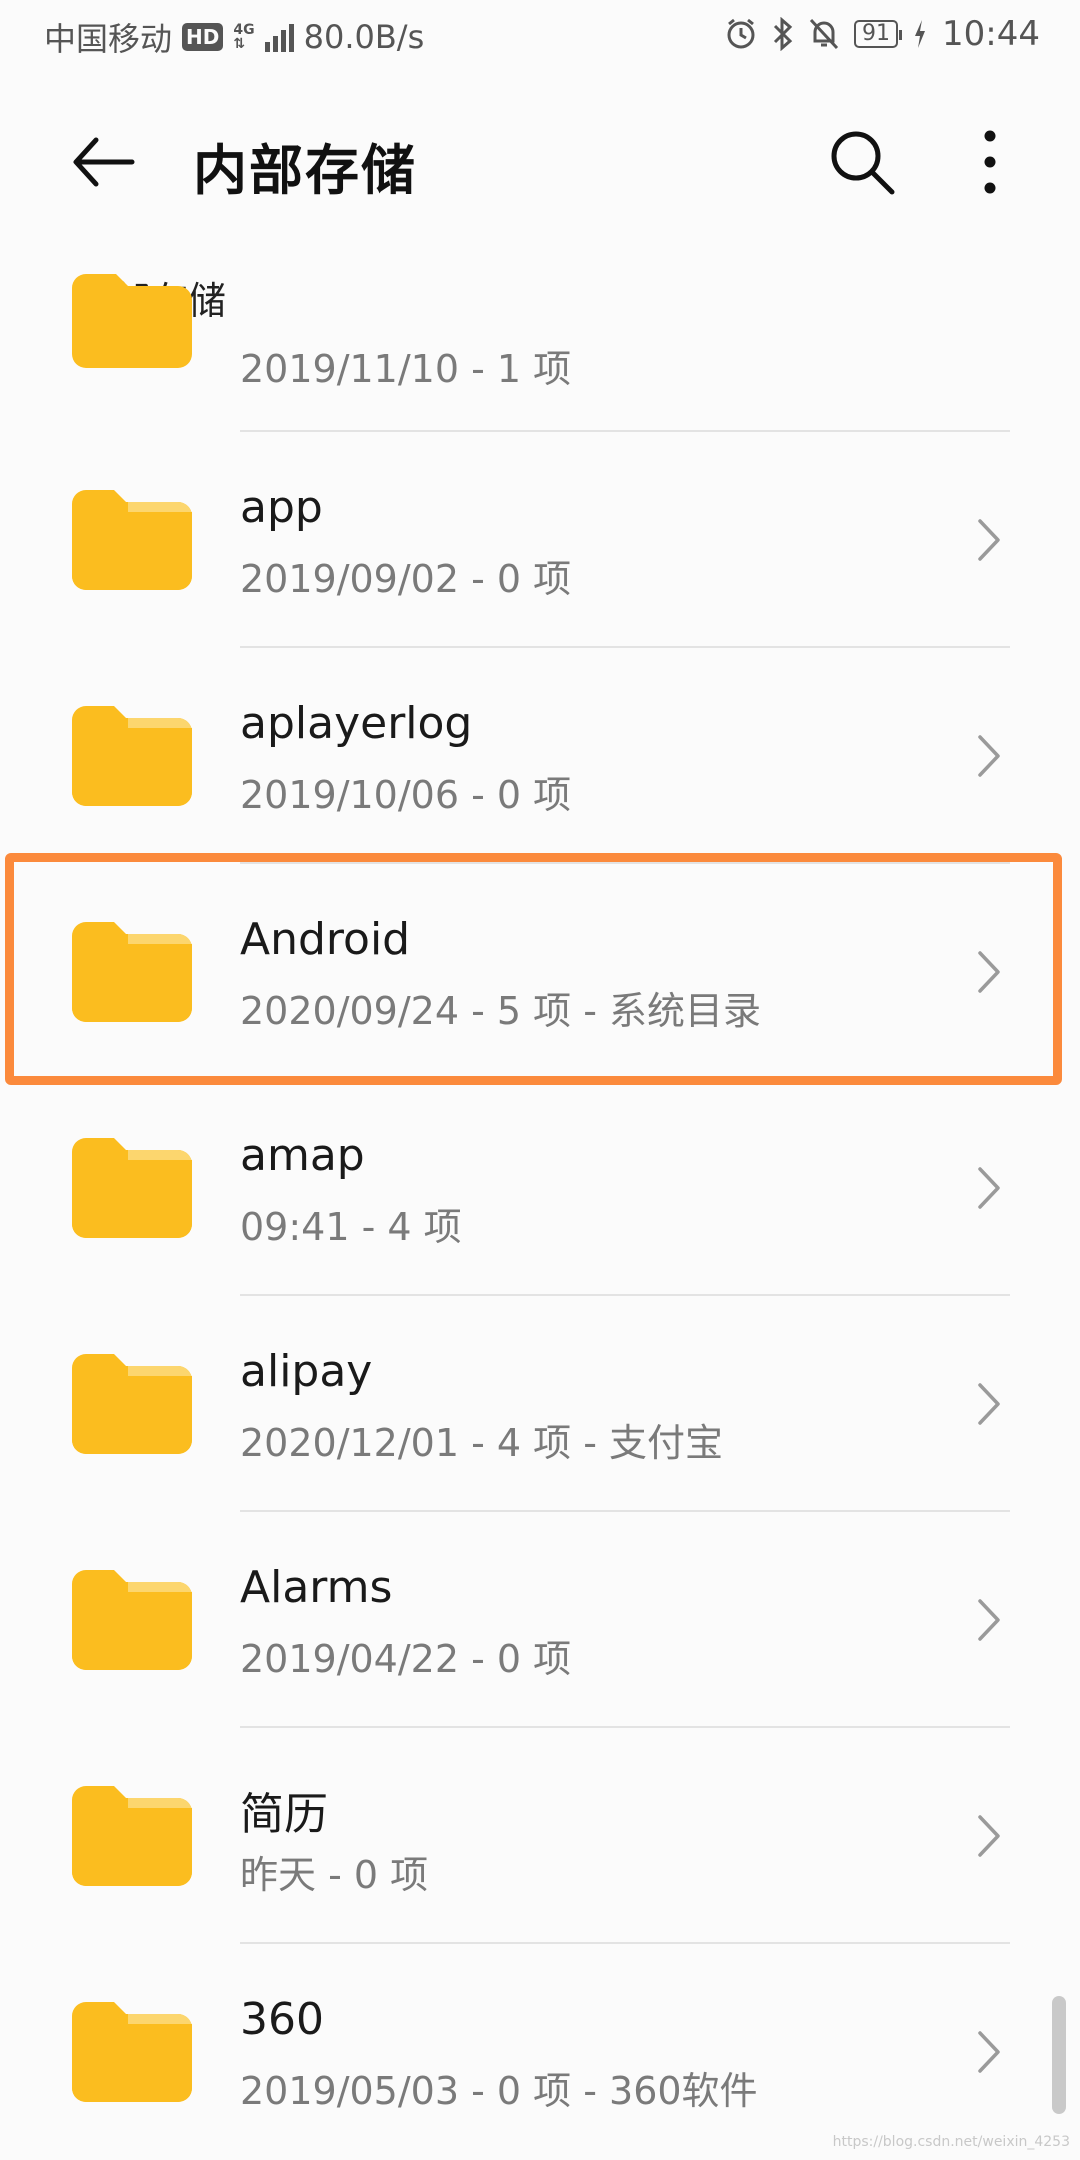 The width and height of the screenshot is (1080, 2160). I want to click on network-type: 4G, so click(244, 30).